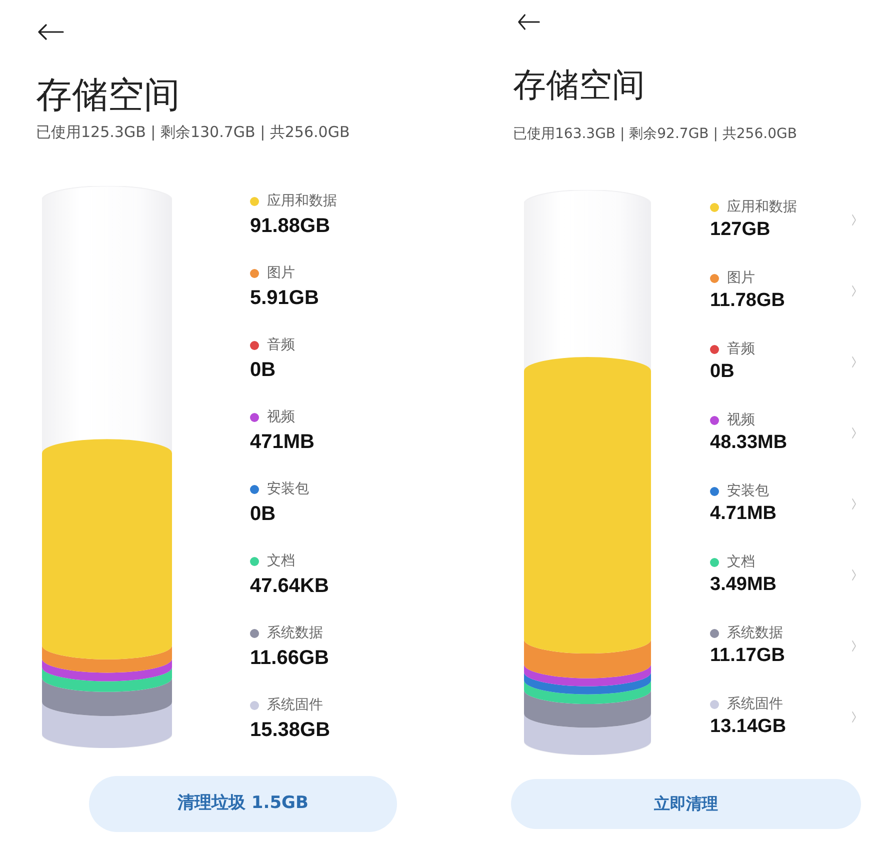 Image resolution: width=894 pixels, height=849 pixels. I want to click on category-size: 5.91GB, so click(284, 298).